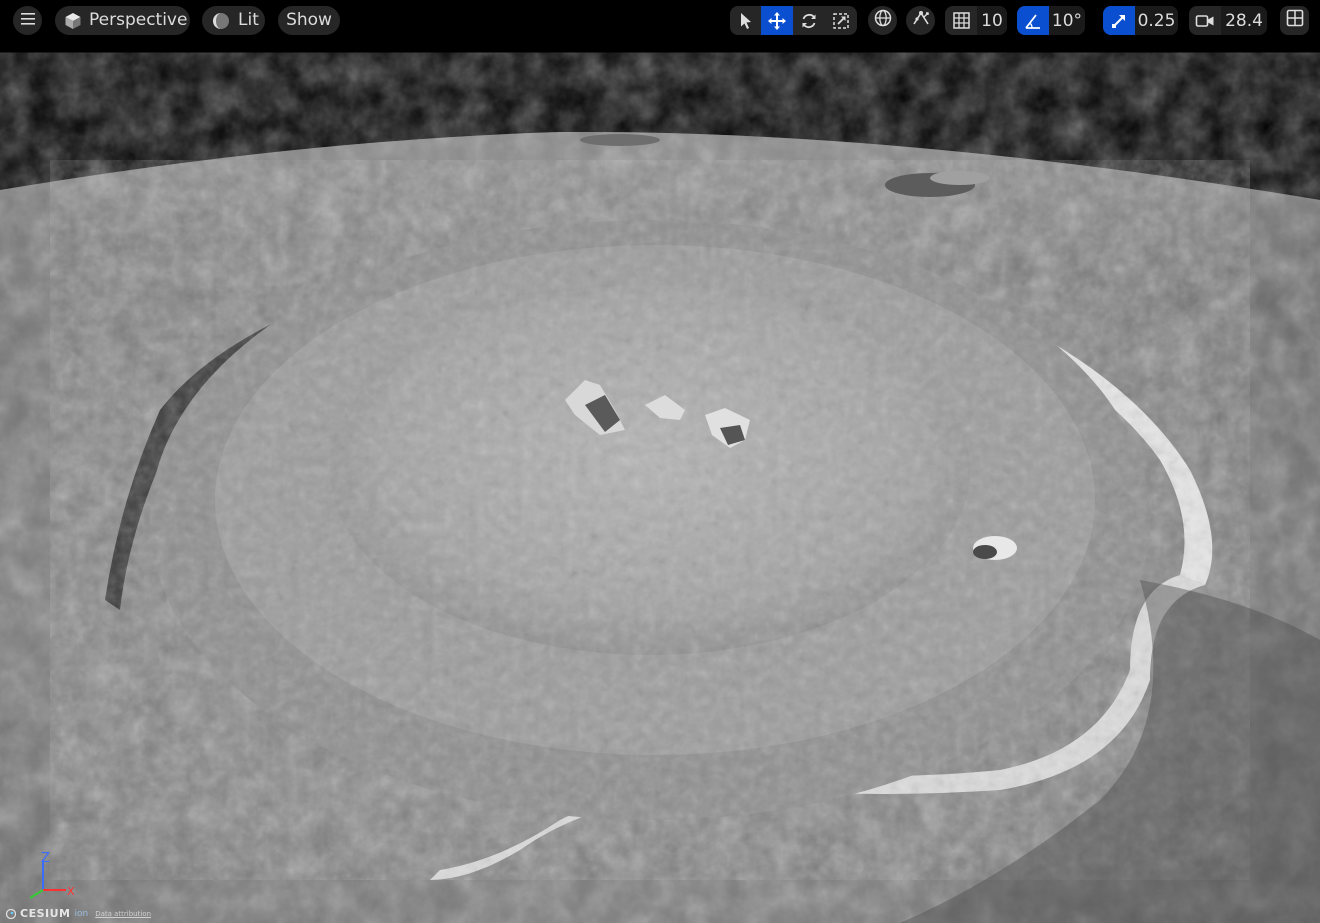 This screenshot has width=1320, height=923. I want to click on scale-mode-button, so click(841, 20).